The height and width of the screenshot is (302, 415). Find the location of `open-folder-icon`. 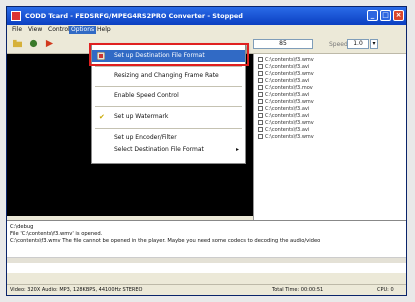

open-folder-icon is located at coordinates (17, 43).